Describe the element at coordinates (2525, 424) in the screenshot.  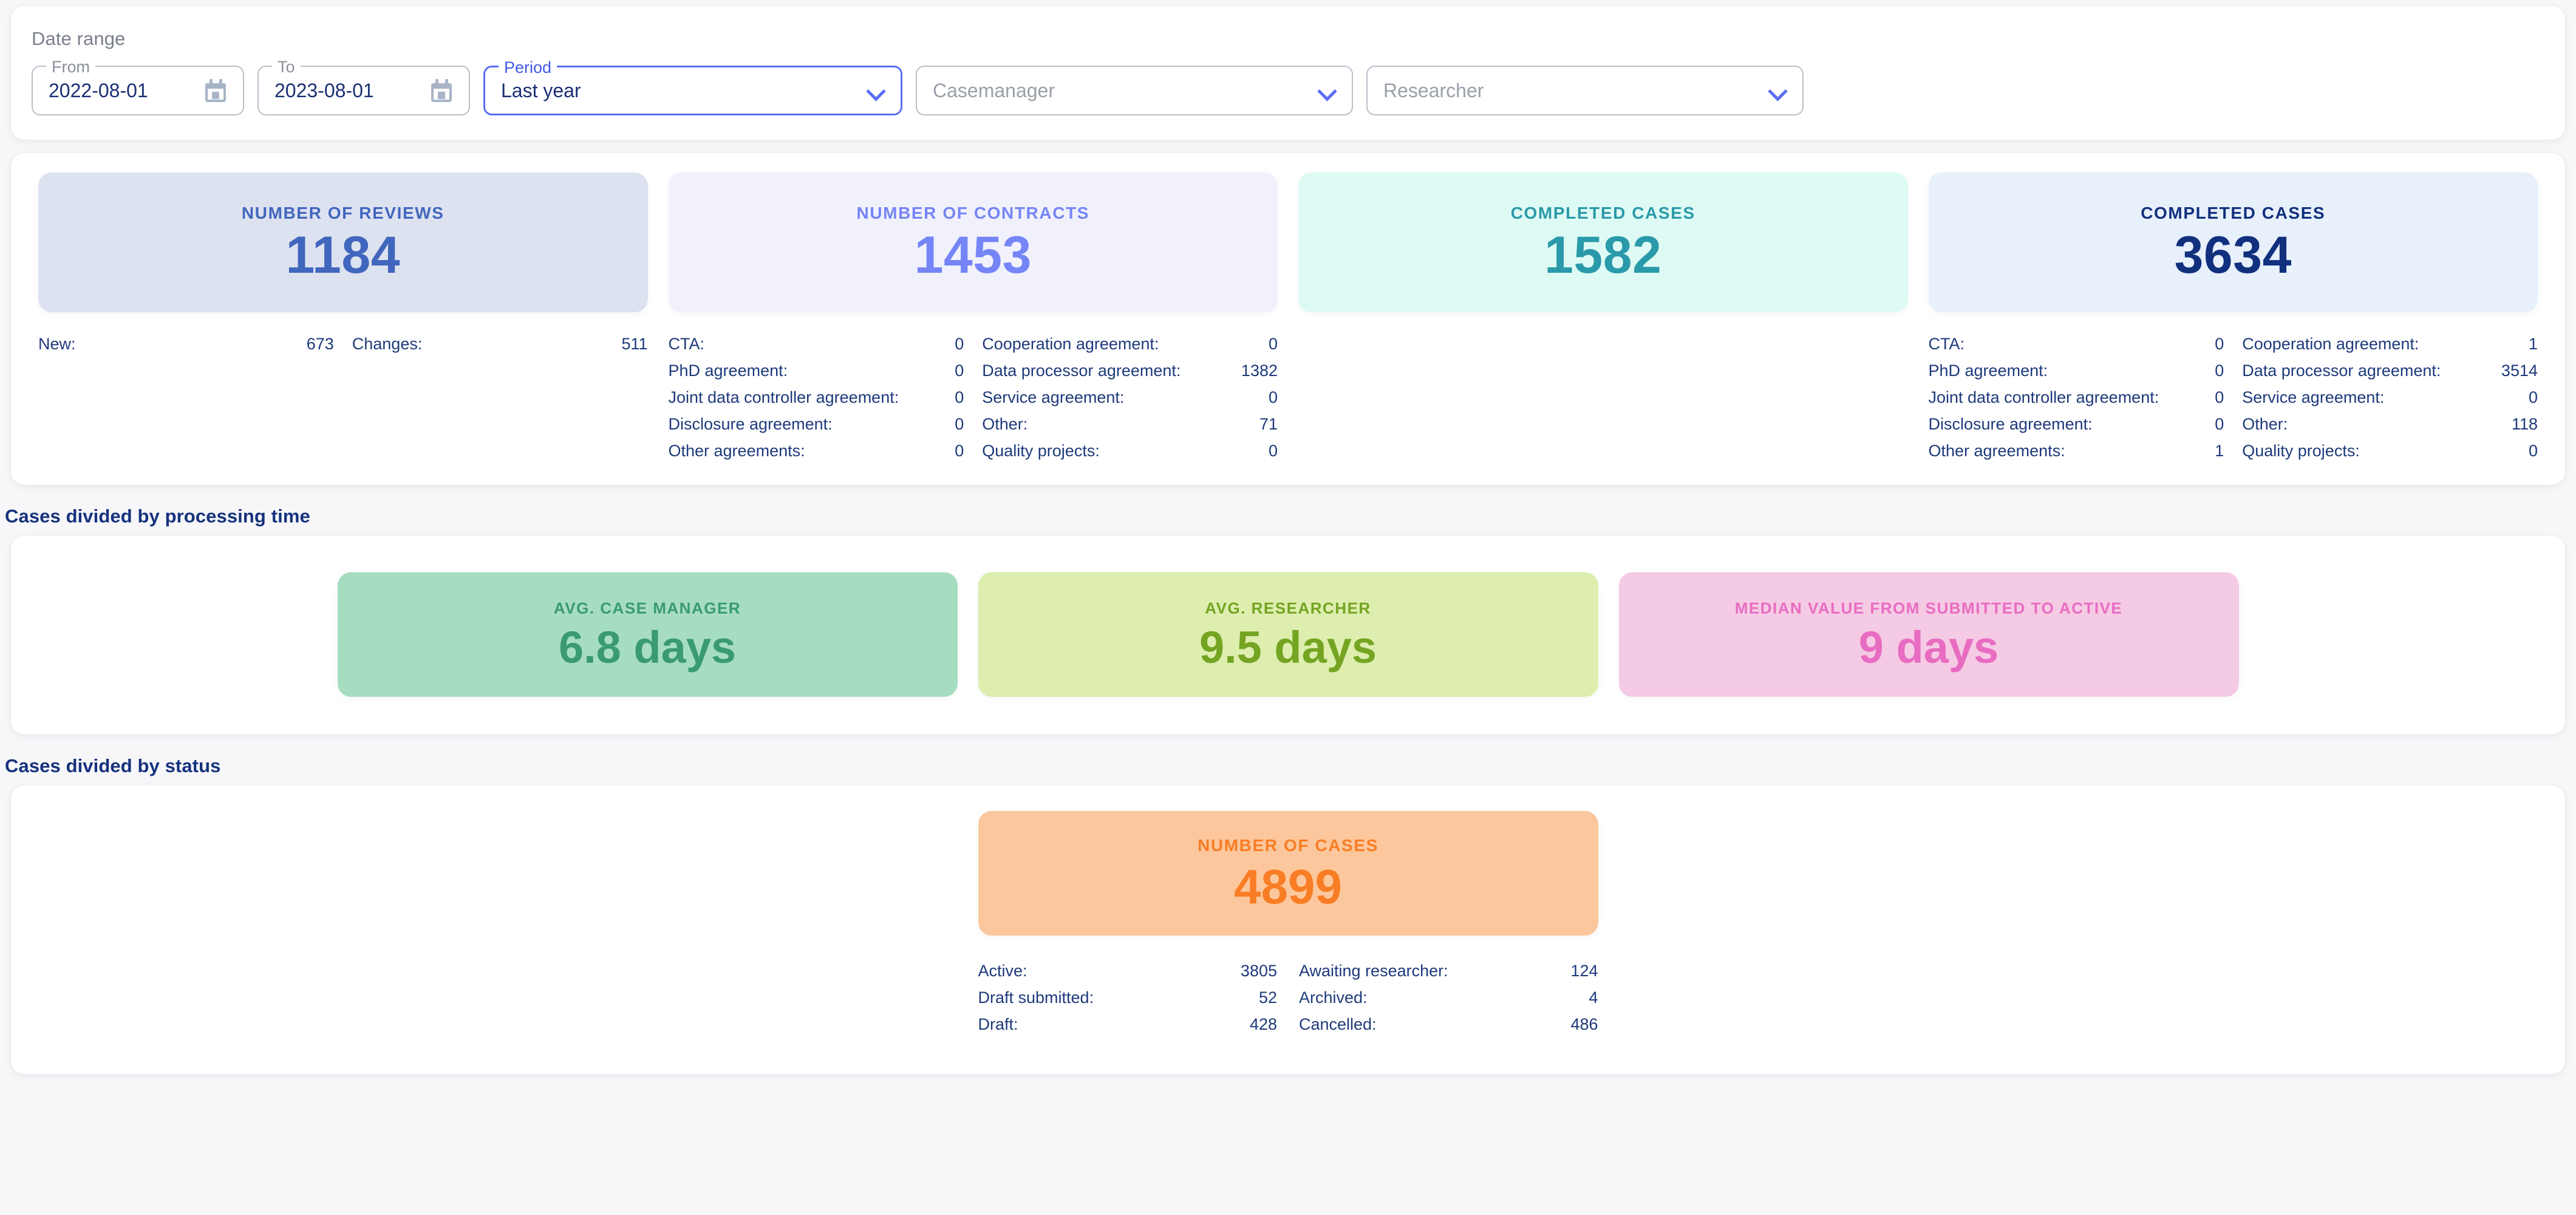
I see `detail-value: 118` at that location.